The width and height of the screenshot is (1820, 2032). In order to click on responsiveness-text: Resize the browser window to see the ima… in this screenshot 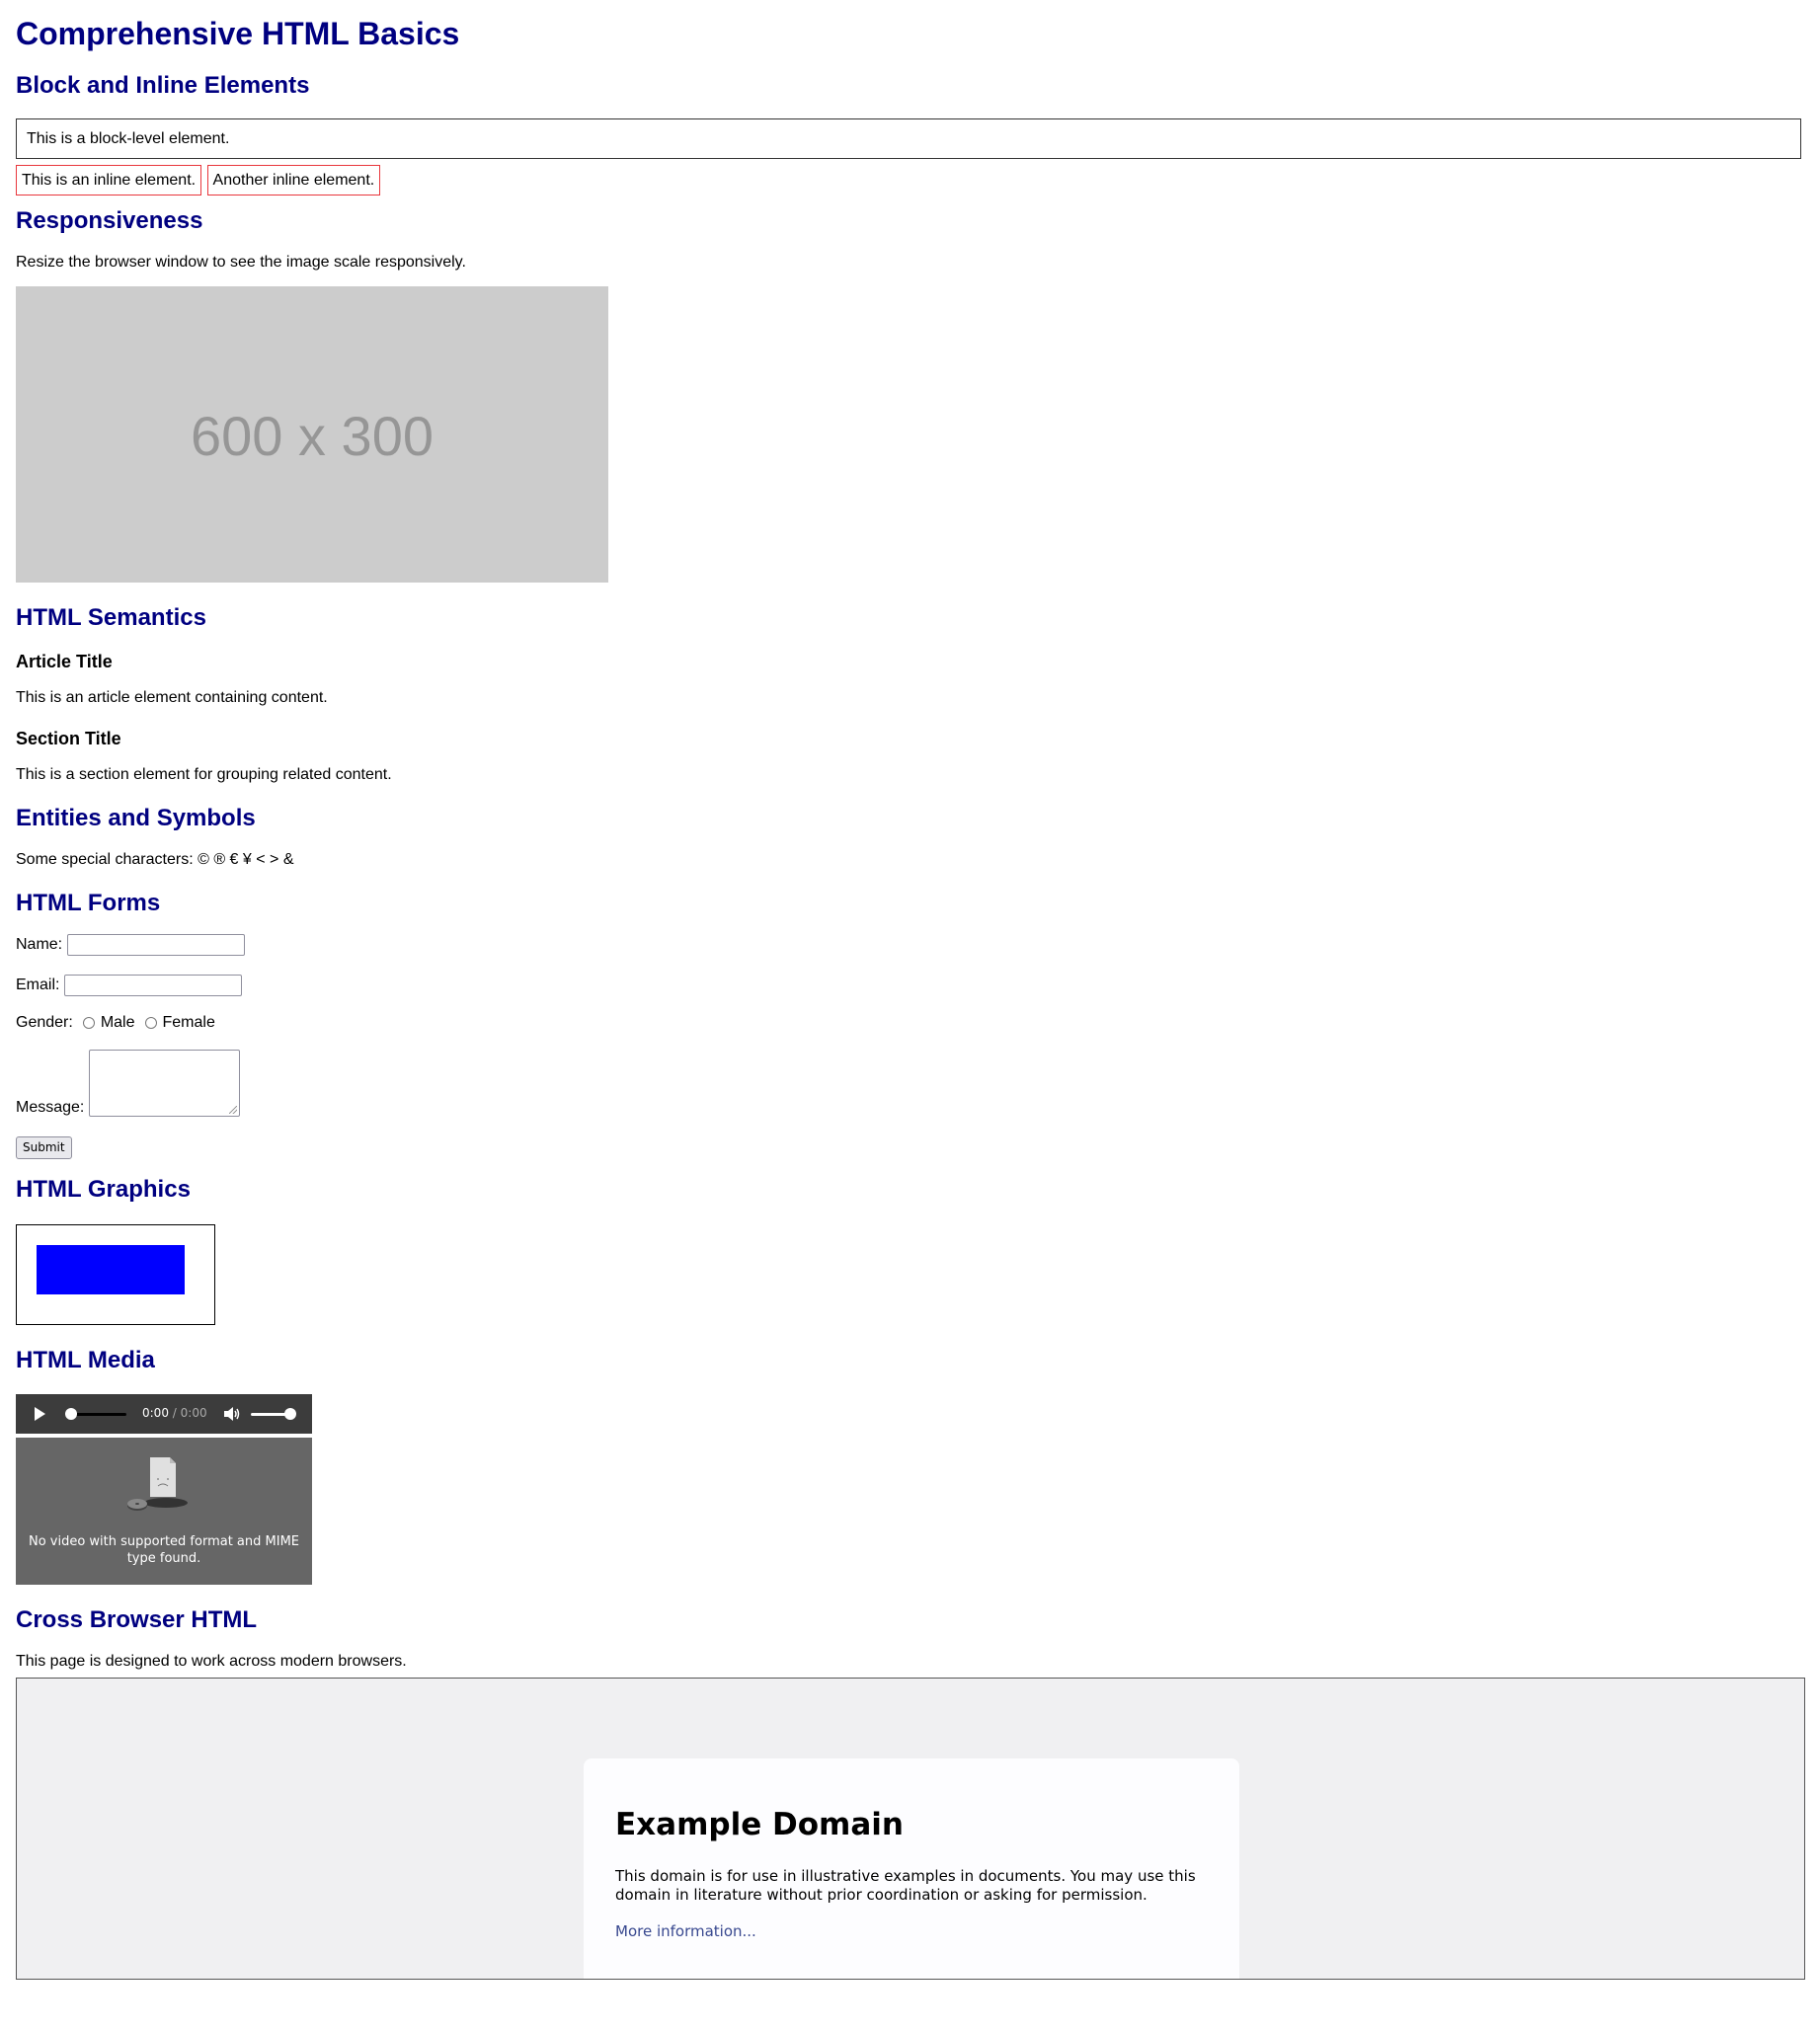, I will do `click(241, 262)`.